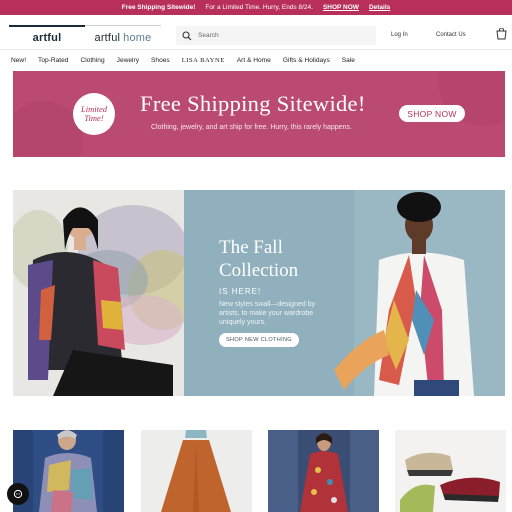 The image size is (512, 512). Describe the element at coordinates (187, 35) in the screenshot. I see `search-icon` at that location.